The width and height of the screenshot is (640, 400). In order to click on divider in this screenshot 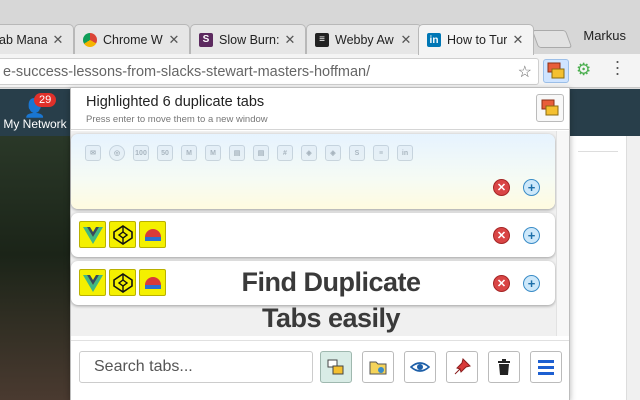, I will do `click(598, 151)`.